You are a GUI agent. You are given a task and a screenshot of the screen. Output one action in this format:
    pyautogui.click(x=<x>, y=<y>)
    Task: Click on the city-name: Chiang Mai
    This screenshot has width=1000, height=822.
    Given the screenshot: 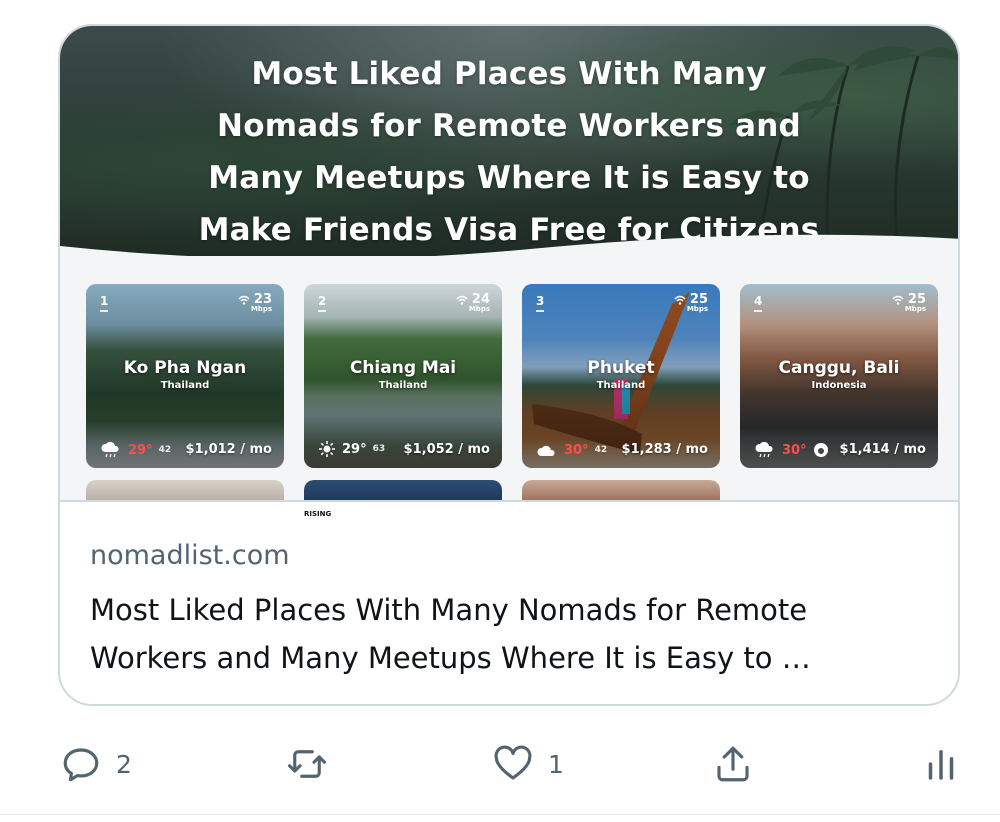 What is the action you would take?
    pyautogui.click(x=403, y=368)
    